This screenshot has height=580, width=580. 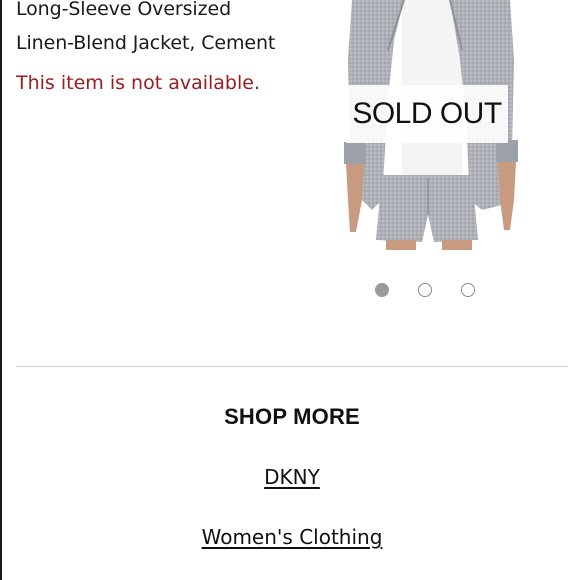 I want to click on product-title-line-1: Long-Sleeve Oversized, so click(x=124, y=10).